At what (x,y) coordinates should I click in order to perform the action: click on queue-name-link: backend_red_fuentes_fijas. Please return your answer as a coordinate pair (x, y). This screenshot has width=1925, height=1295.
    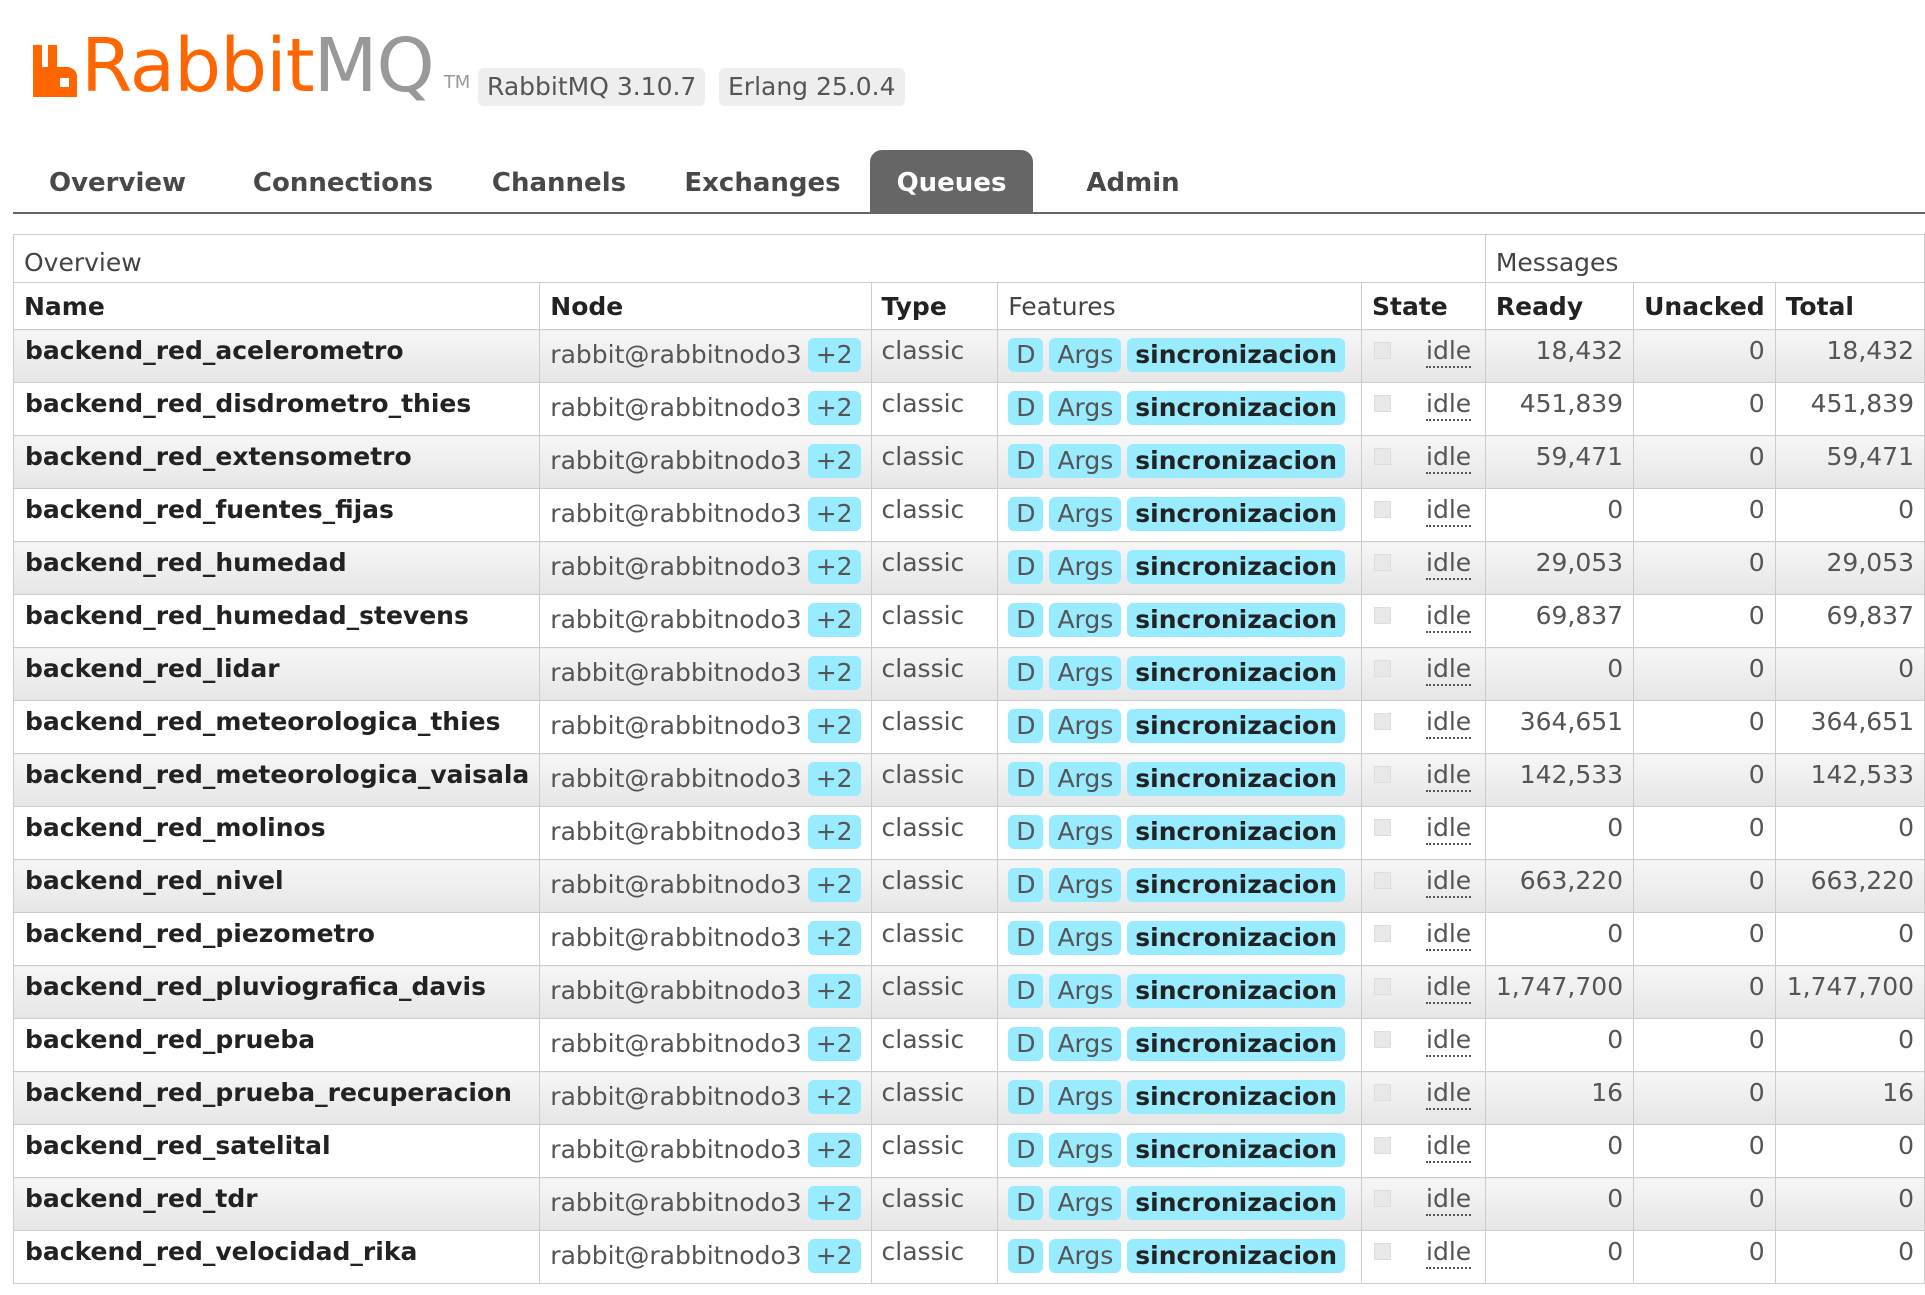
    Looking at the image, I should click on (209, 509).